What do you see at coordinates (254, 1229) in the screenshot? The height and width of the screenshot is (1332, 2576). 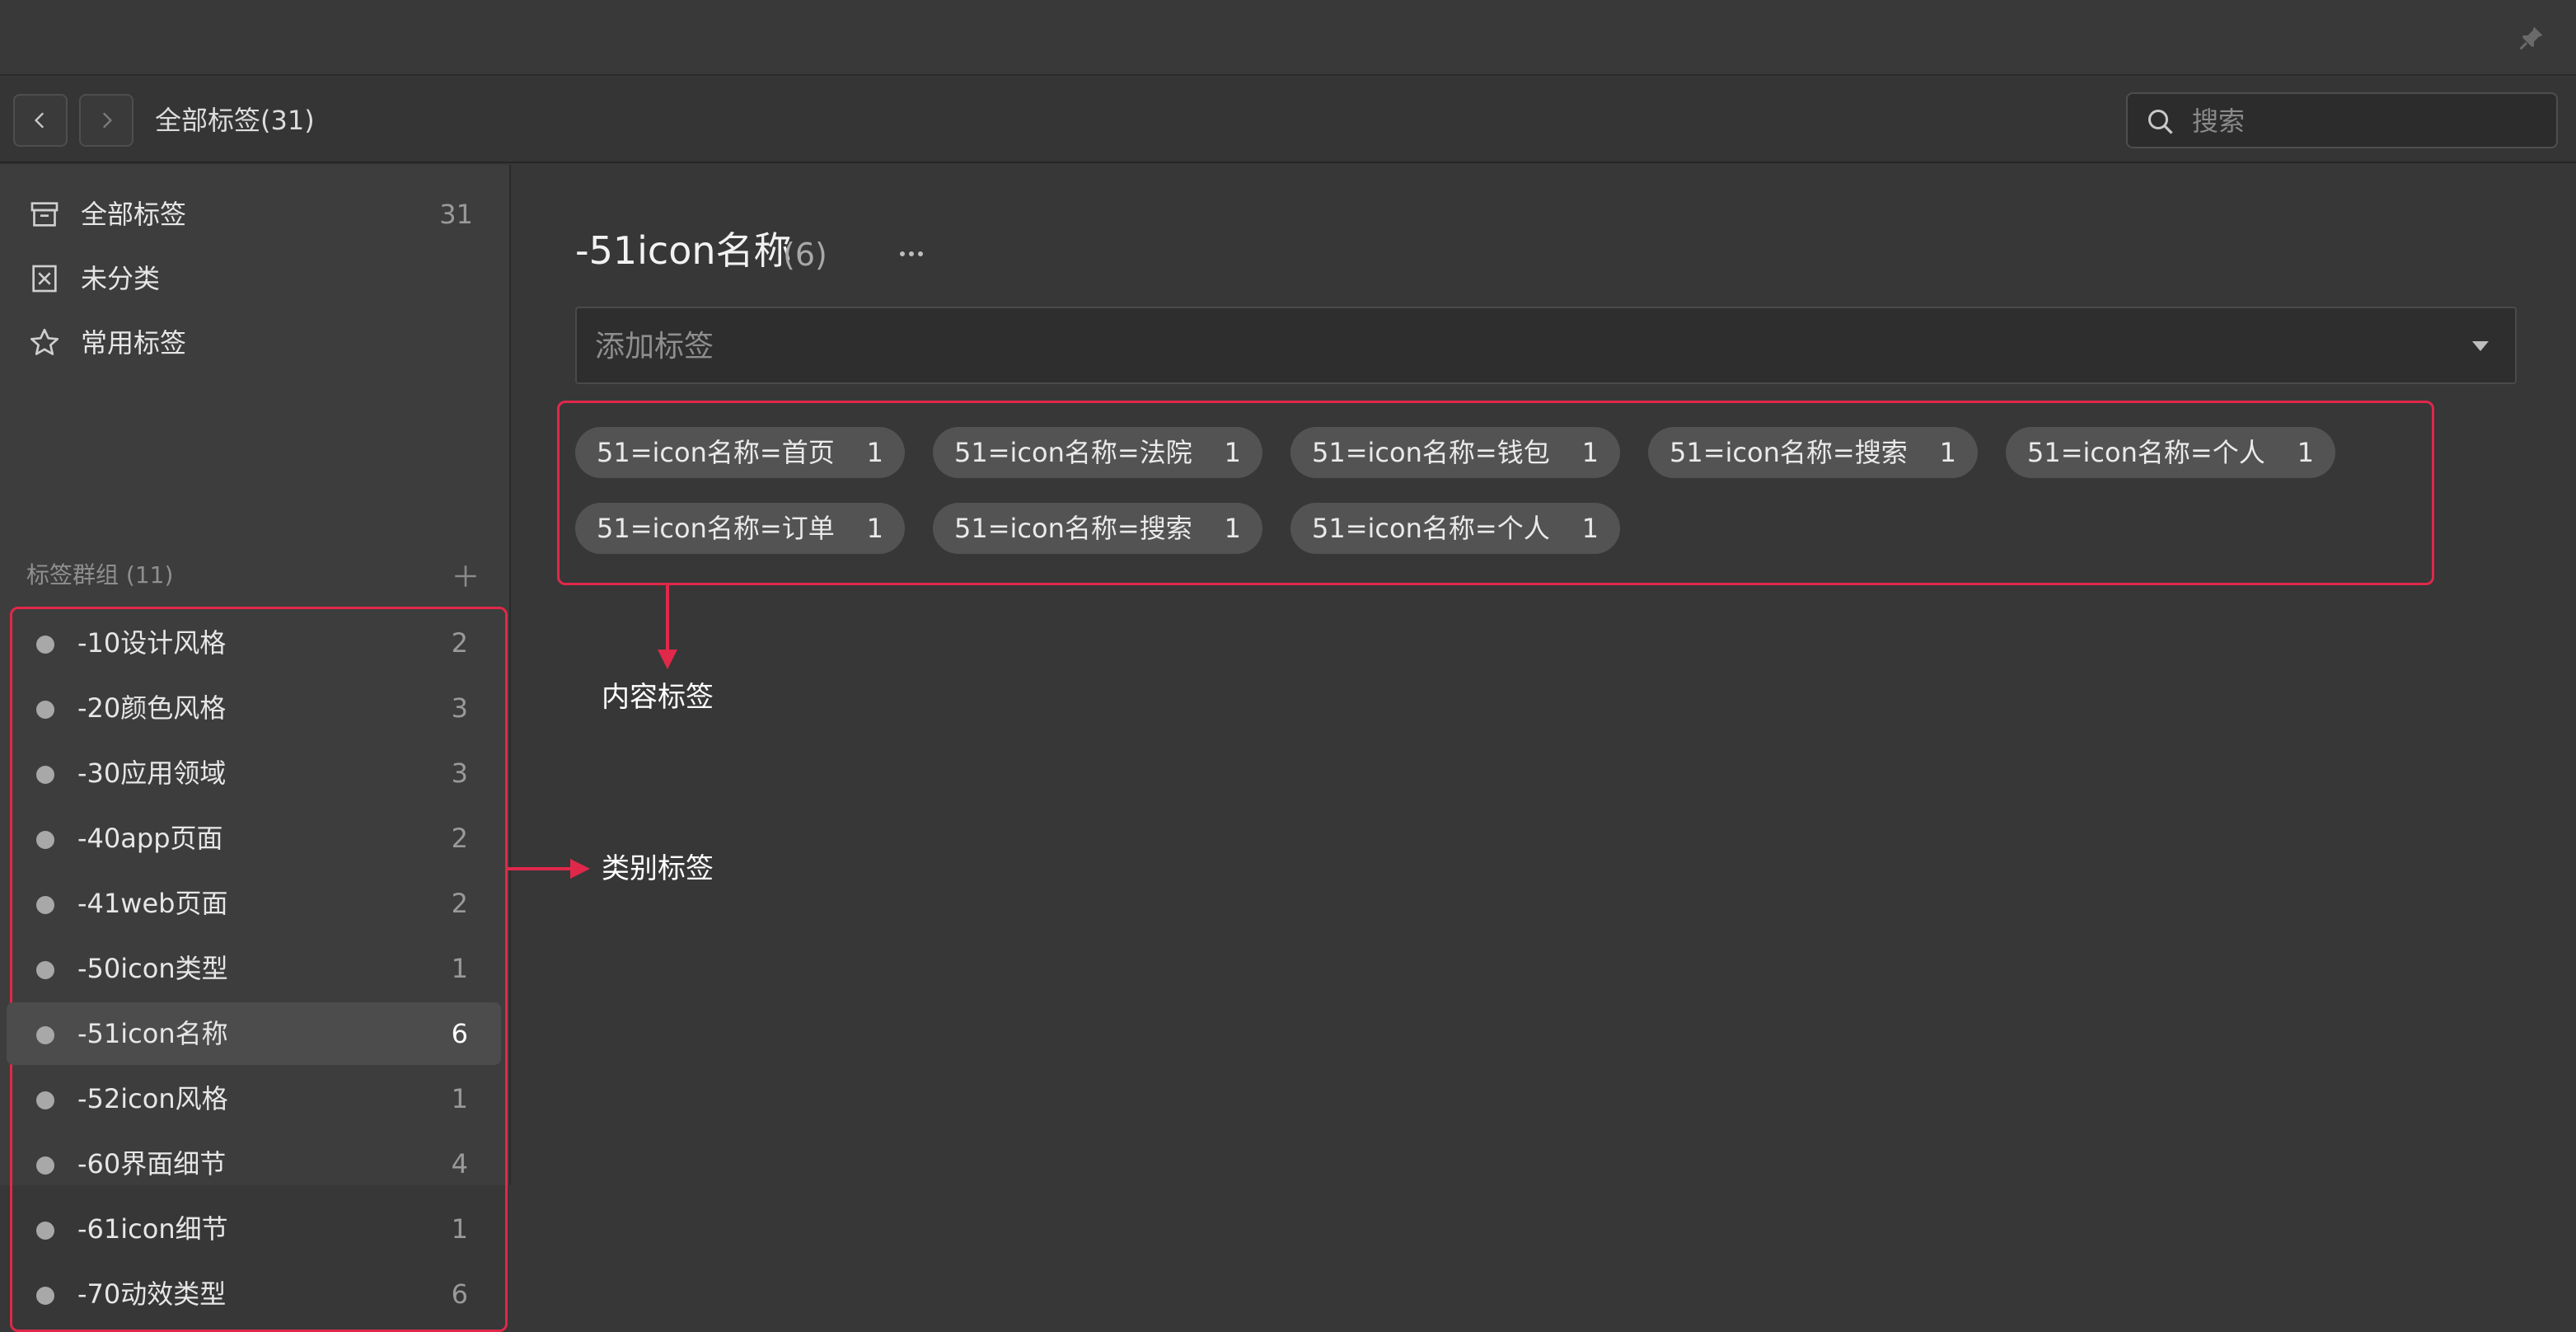 I see `tag-group-item: -61icon细节 1` at bounding box center [254, 1229].